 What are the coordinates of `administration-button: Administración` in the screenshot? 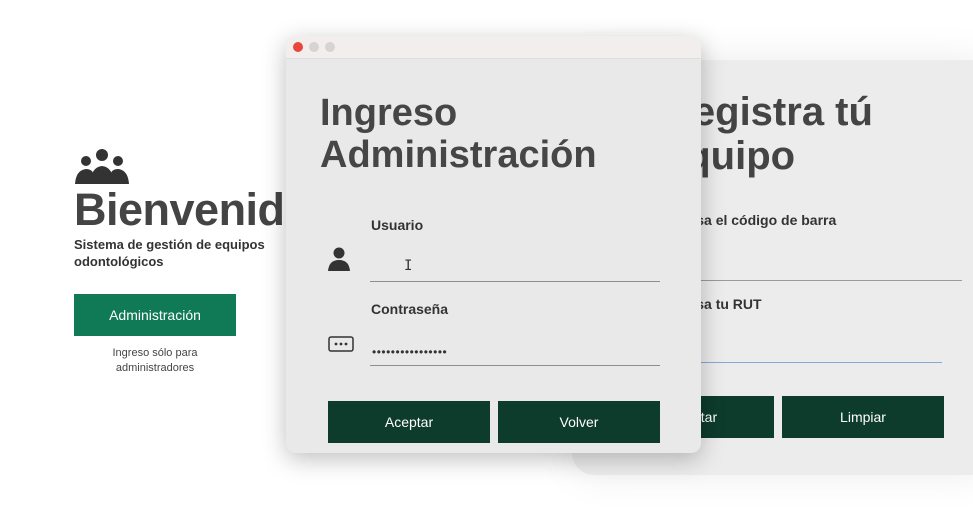 It's located at (155, 315).